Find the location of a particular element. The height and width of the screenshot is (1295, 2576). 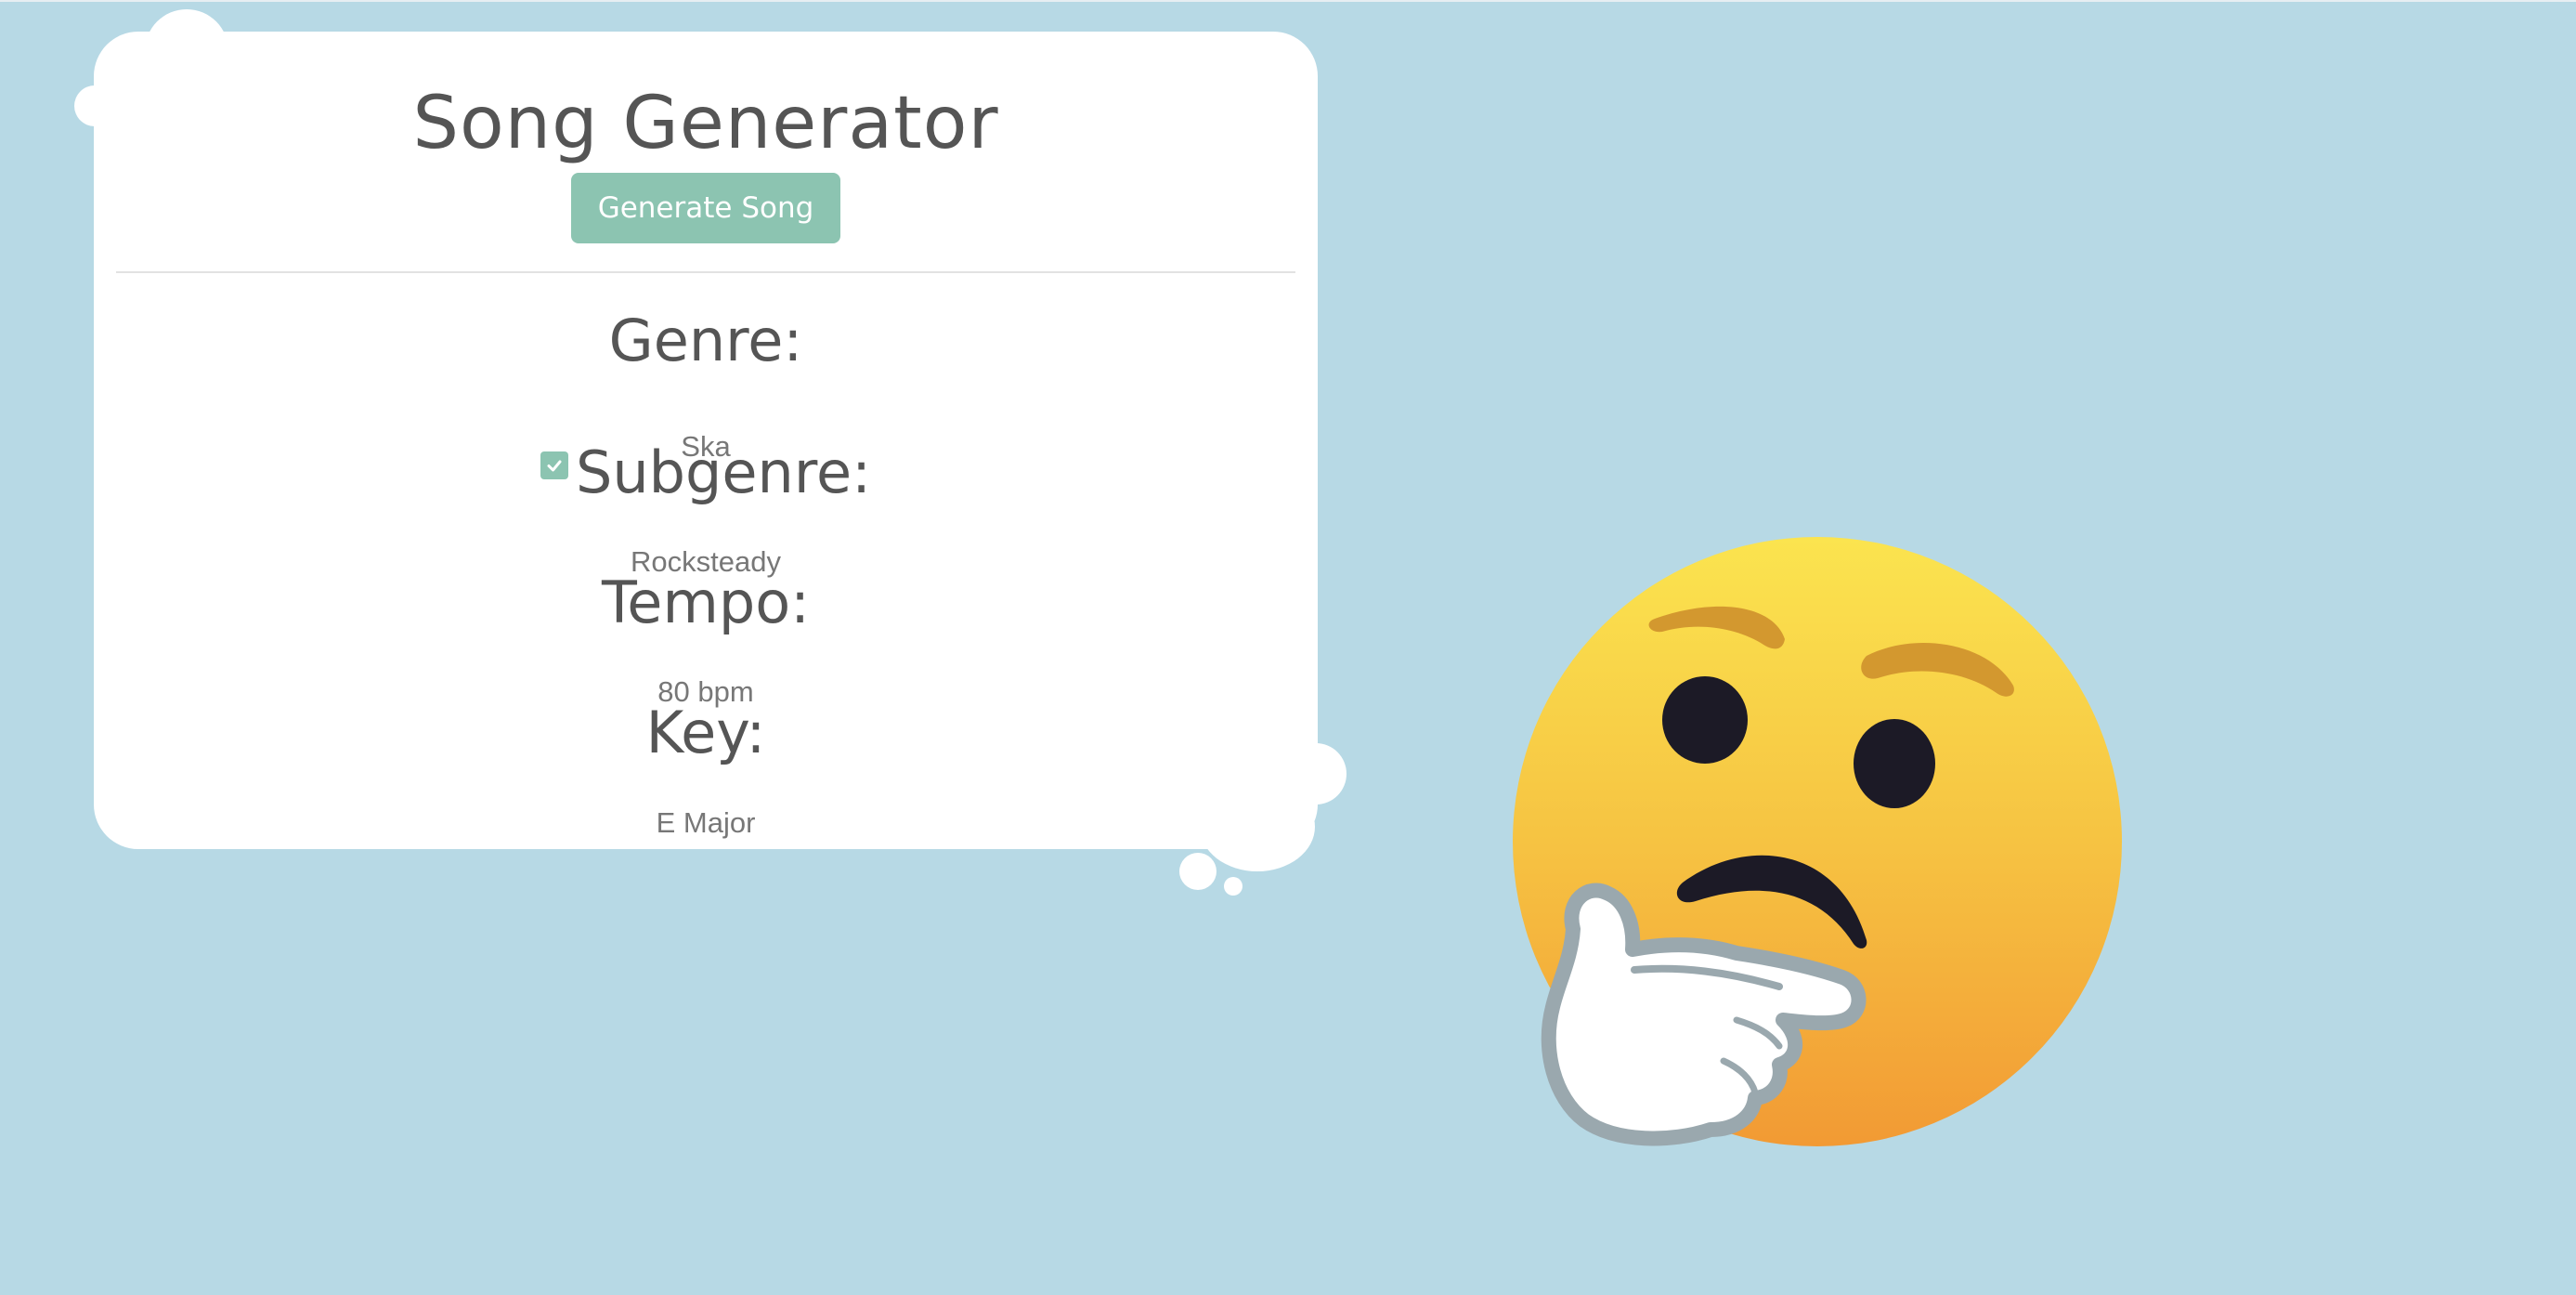

emoji-left-eye is located at coordinates (1705, 720).